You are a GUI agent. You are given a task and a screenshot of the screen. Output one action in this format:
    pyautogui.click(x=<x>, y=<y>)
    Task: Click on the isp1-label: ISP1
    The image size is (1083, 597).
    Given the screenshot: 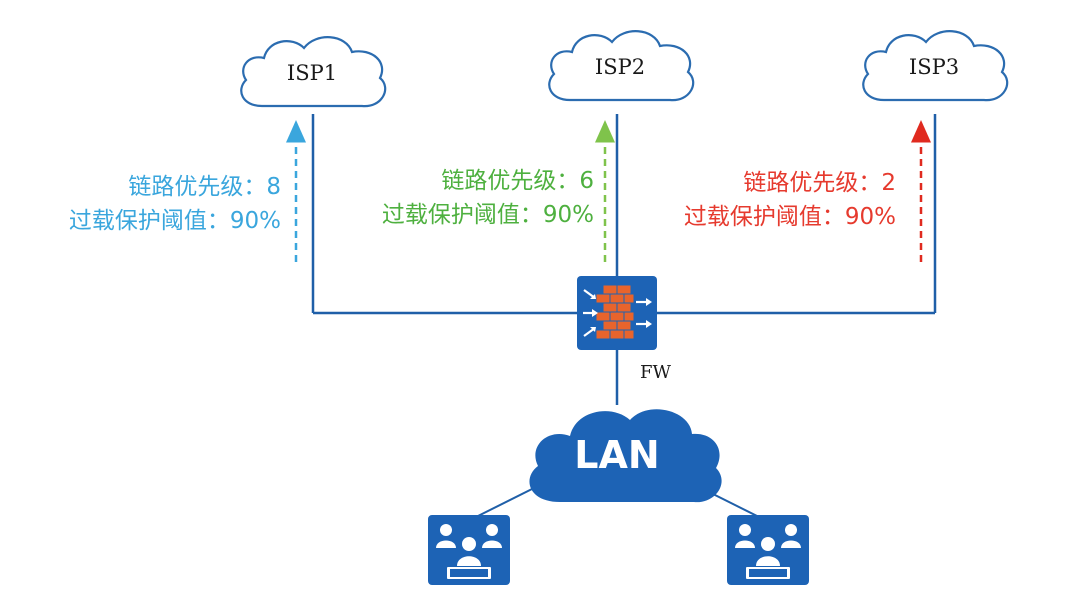 What is the action you would take?
    pyautogui.click(x=312, y=73)
    